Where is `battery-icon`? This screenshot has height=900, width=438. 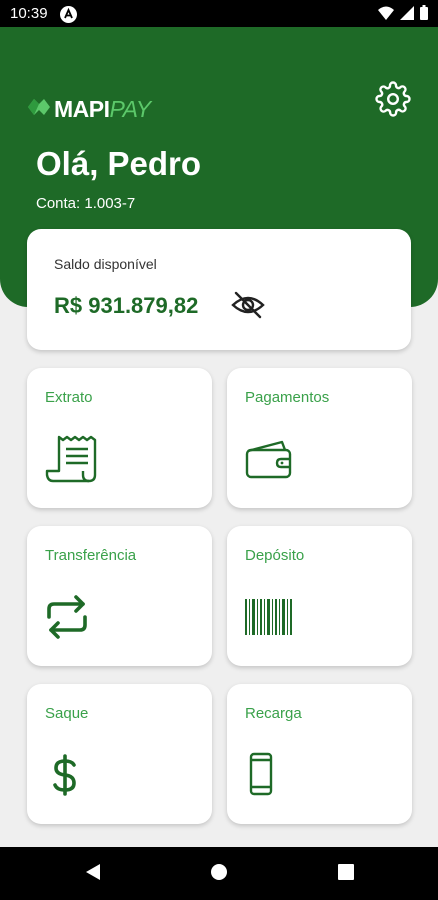 battery-icon is located at coordinates (424, 15).